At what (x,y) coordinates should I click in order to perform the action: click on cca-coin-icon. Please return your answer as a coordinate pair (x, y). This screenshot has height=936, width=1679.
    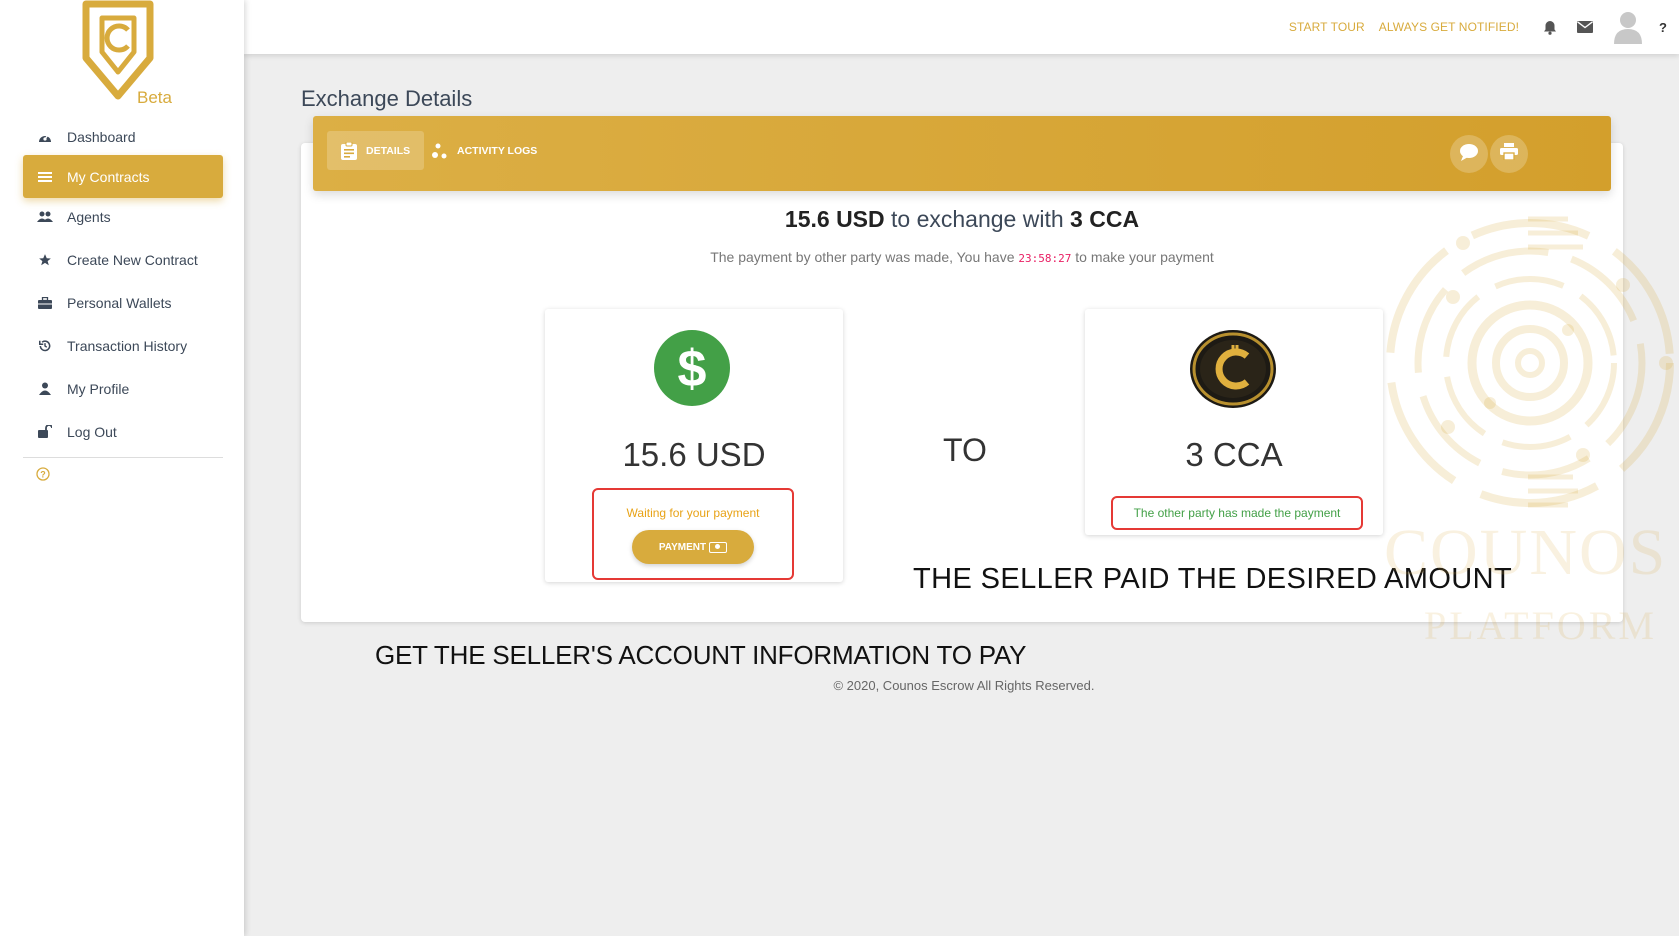
    Looking at the image, I should click on (1233, 369).